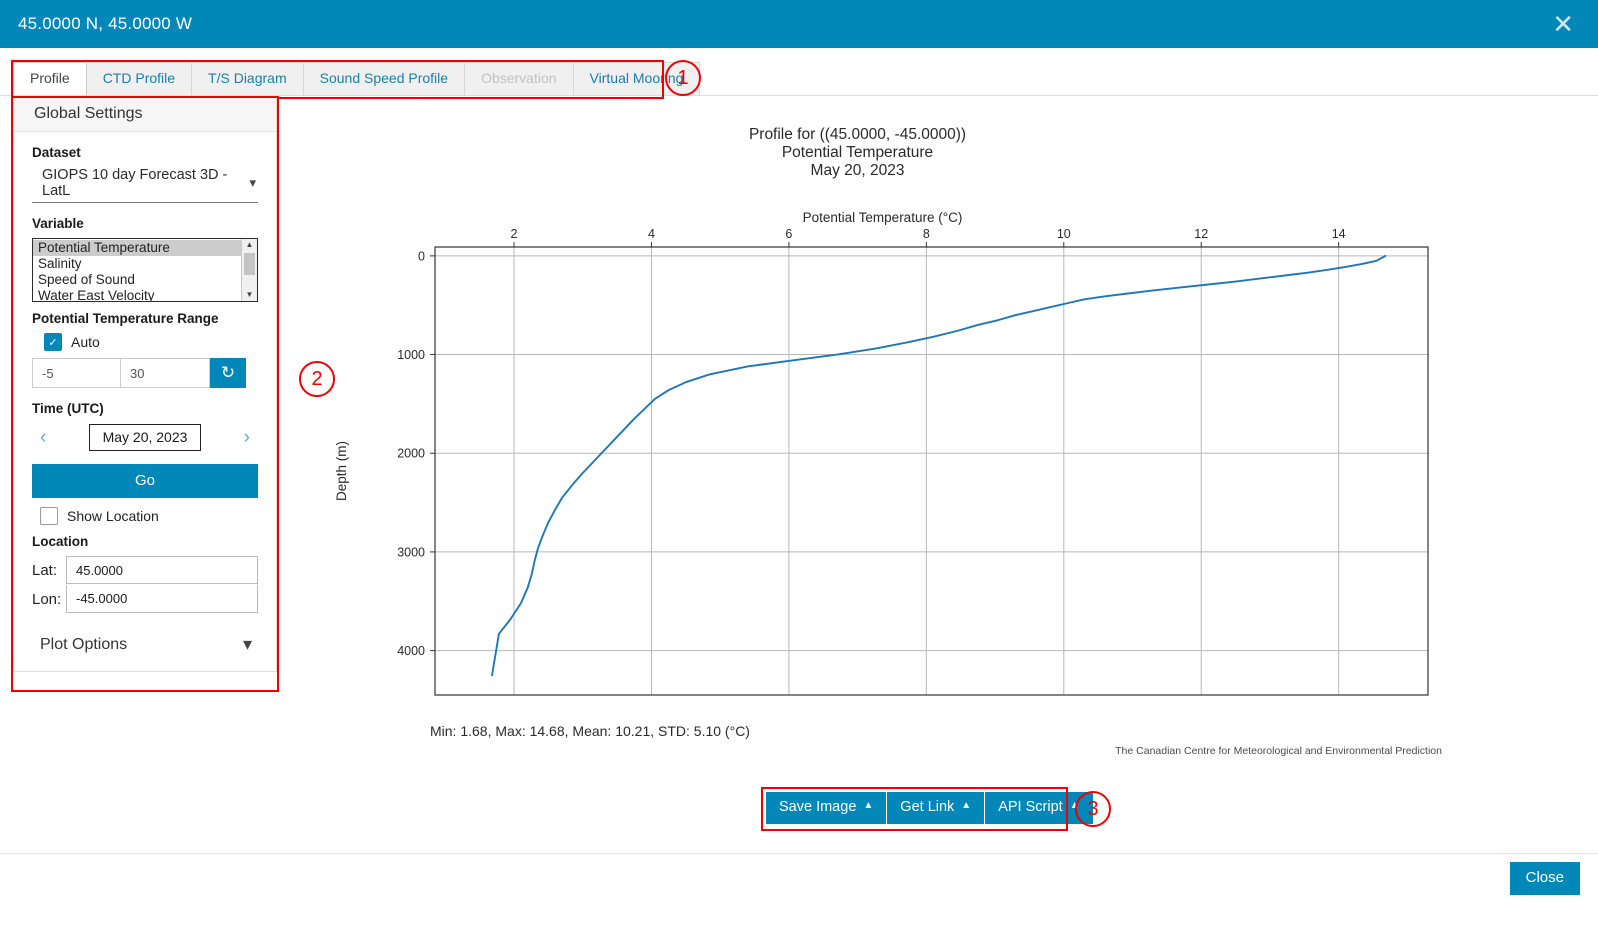 This screenshot has width=1598, height=930. I want to click on page-title: 45.0000 N, 45.0000 W, so click(105, 23).